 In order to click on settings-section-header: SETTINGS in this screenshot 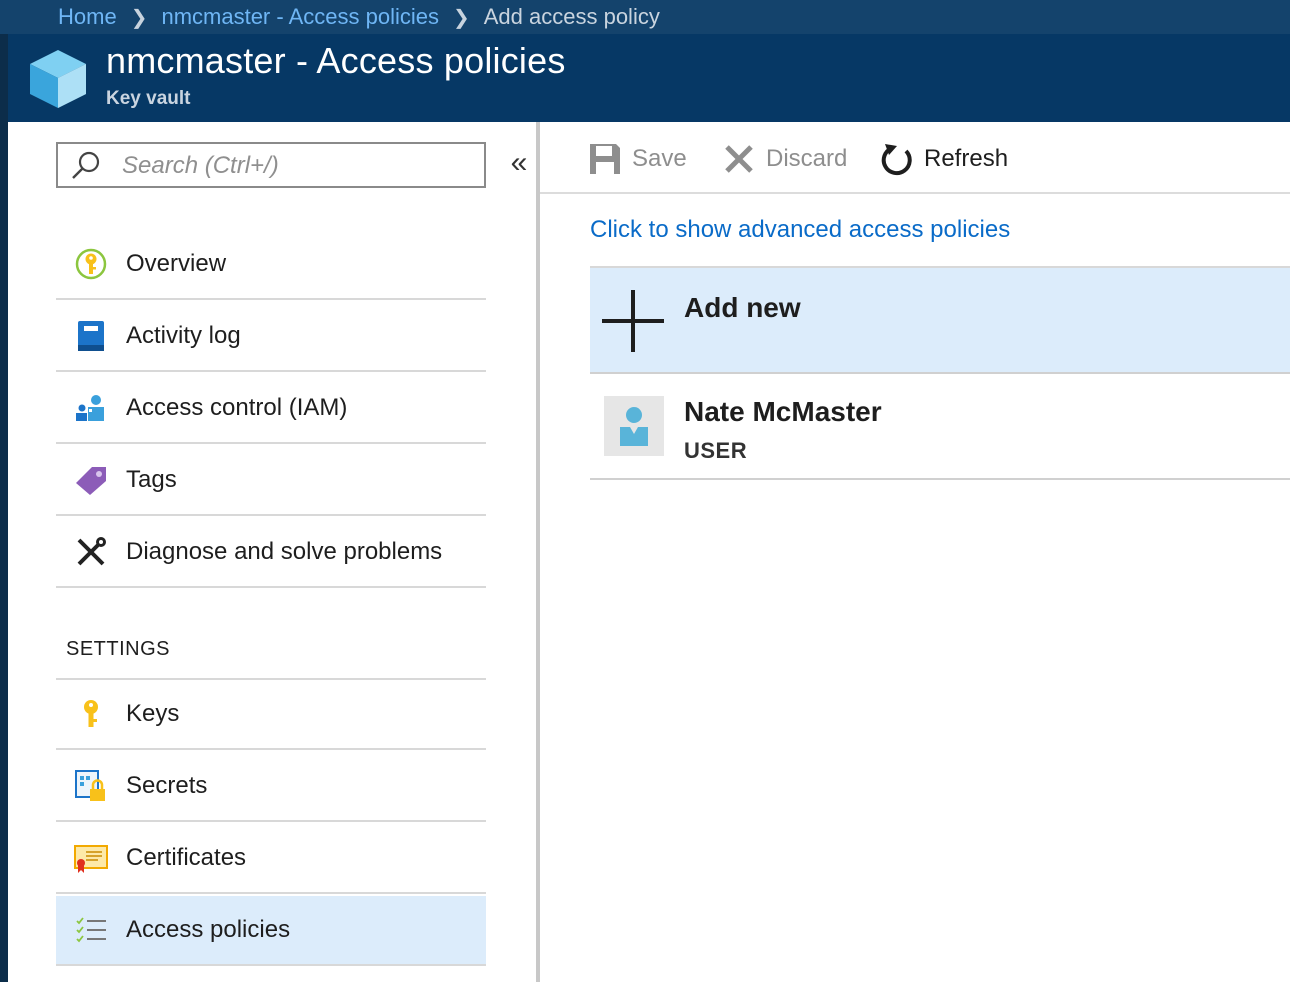, I will do `click(271, 651)`.